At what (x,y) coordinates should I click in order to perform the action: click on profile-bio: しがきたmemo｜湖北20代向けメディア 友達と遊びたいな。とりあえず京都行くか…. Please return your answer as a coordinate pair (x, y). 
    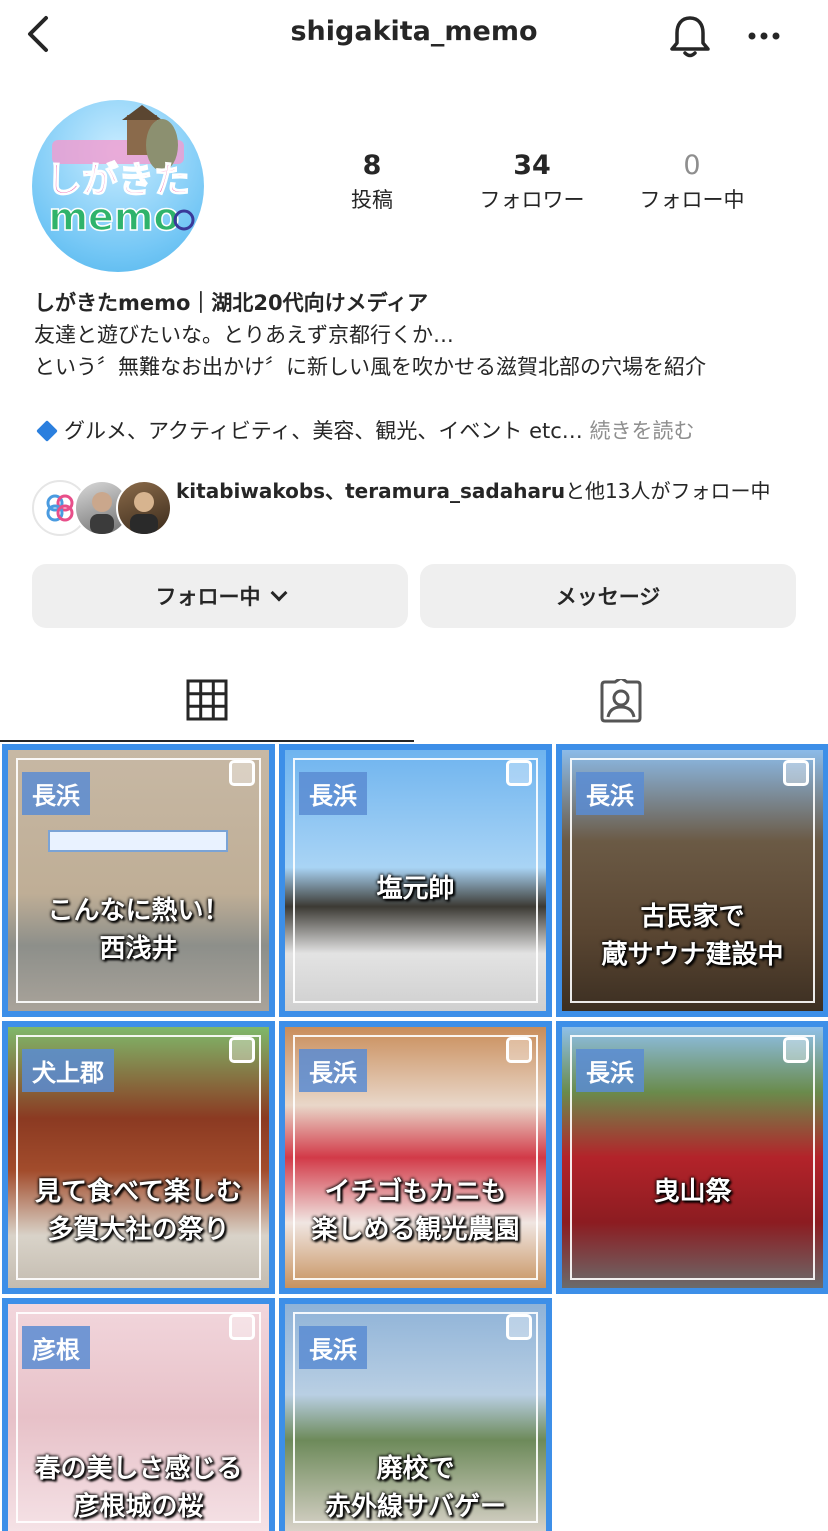
    Looking at the image, I should click on (419, 367).